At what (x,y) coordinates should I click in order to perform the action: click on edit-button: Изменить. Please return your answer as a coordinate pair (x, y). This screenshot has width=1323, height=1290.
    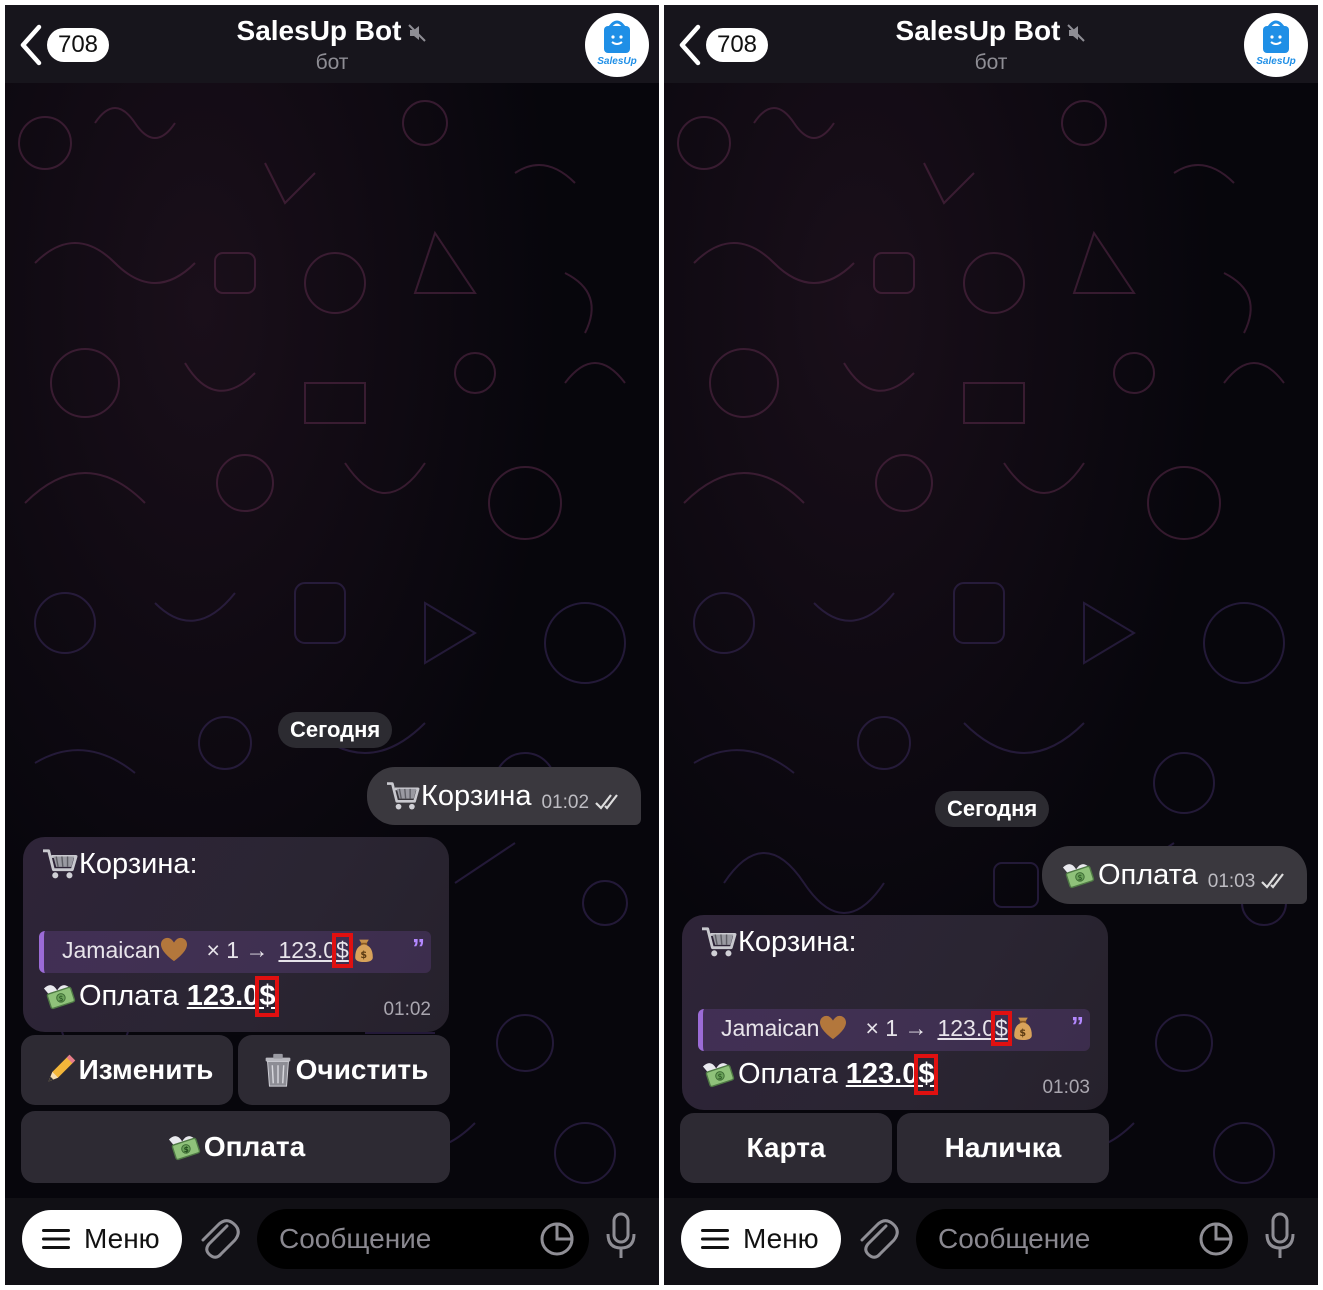
    Looking at the image, I should click on (127, 1070).